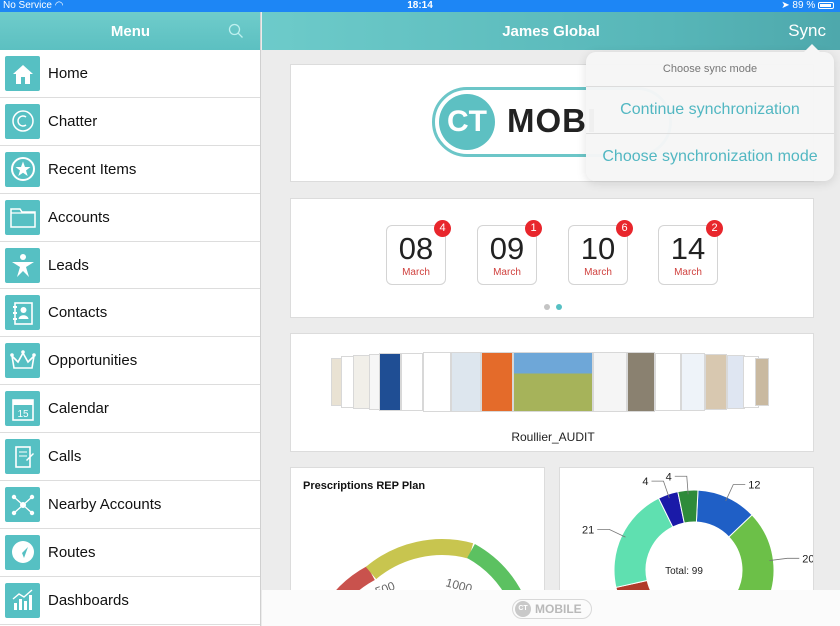 This screenshot has width=840, height=626. What do you see at coordinates (467, 122) in the screenshot?
I see `logo-badge: CT` at bounding box center [467, 122].